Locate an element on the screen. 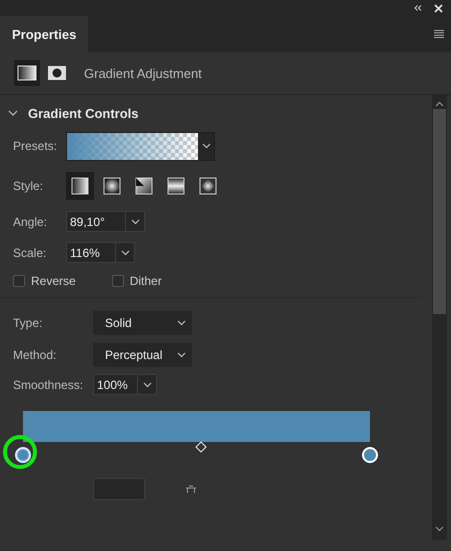  gradient-icon is located at coordinates (27, 73).